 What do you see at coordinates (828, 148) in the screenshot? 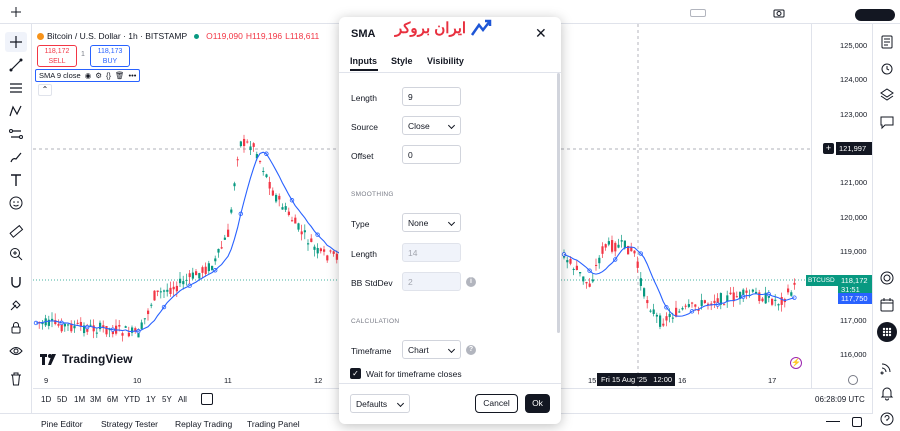
I see `add-alert-plus-icon: +` at bounding box center [828, 148].